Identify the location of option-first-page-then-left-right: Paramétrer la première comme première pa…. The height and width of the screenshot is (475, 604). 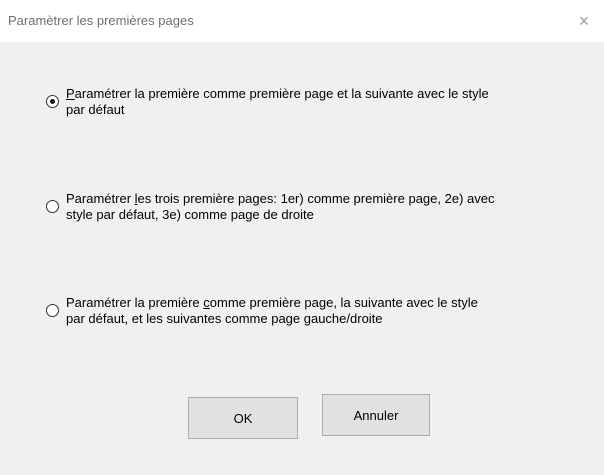
(316, 311).